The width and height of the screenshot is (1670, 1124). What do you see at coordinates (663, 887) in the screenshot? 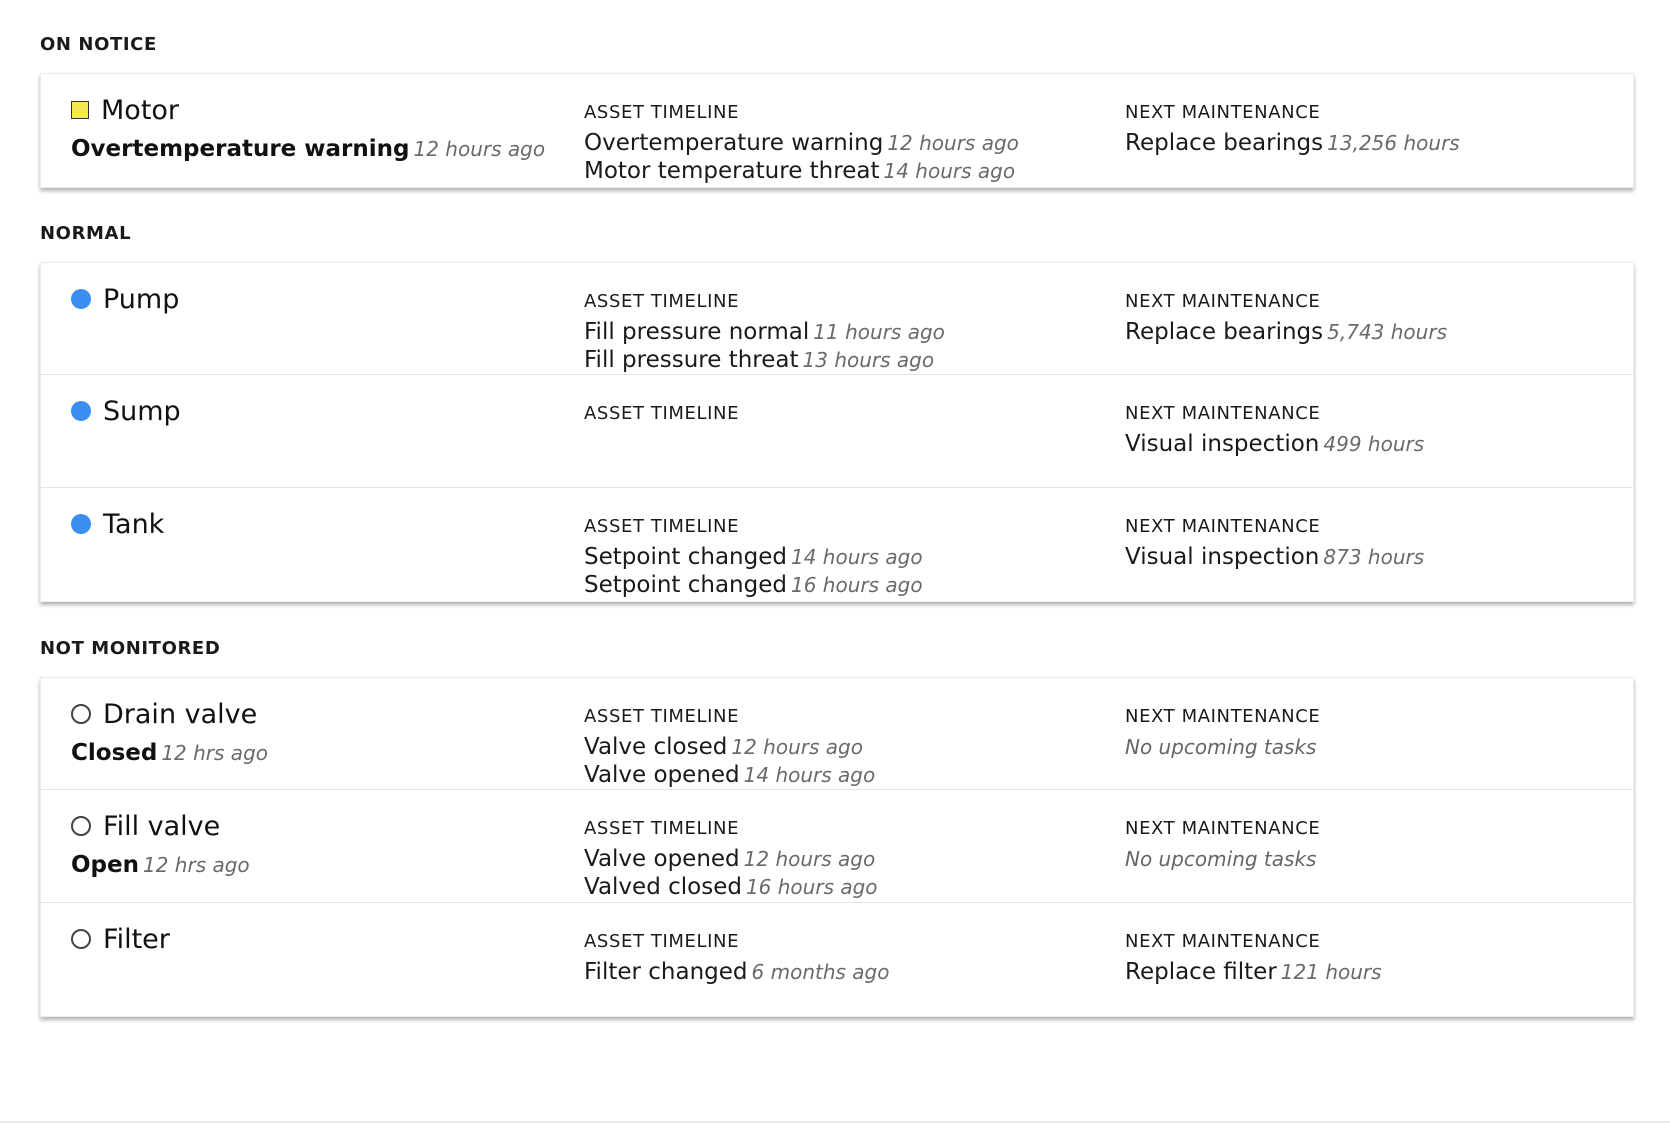
I see `timeline-entry-text: Valved closed` at bounding box center [663, 887].